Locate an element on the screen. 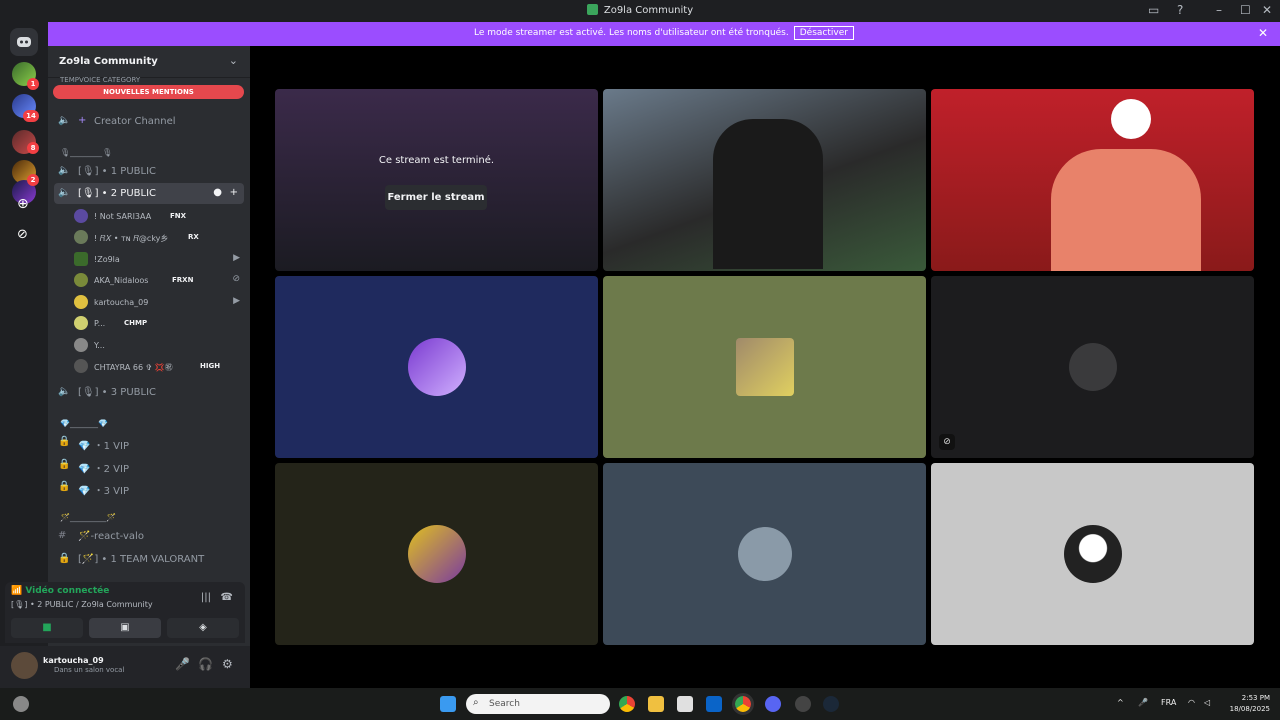 This screenshot has width=1280, height=720. discord-taskbar-icon is located at coordinates (773, 704).